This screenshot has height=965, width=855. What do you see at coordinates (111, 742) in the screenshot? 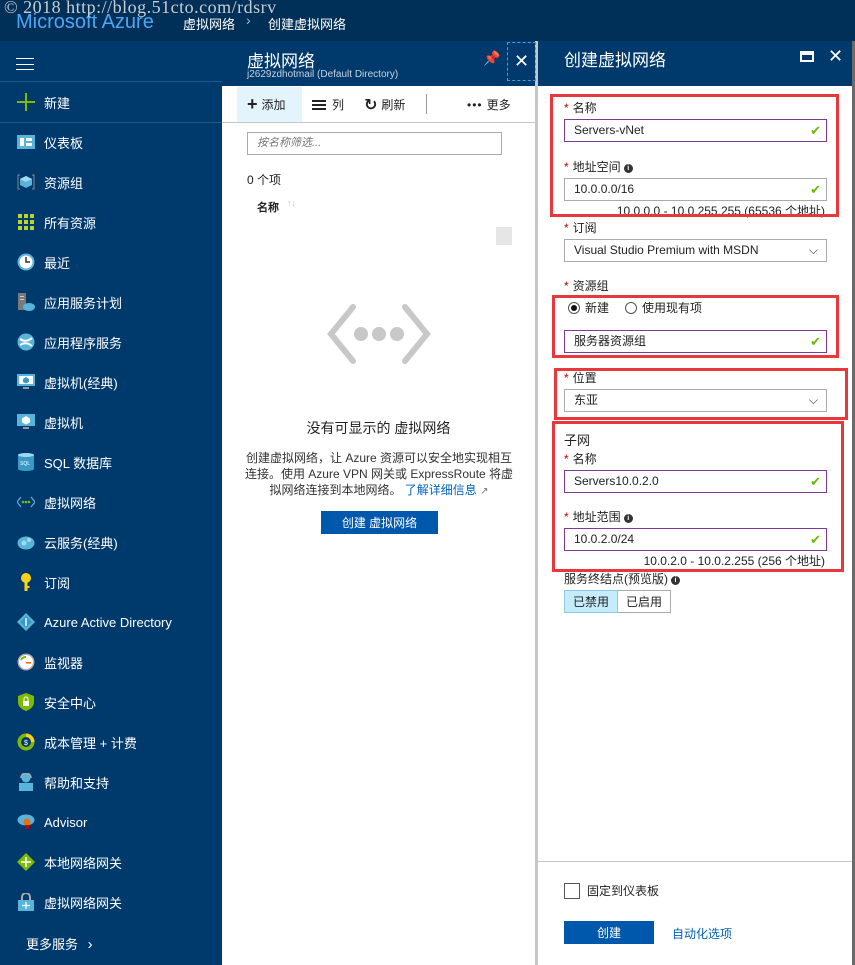
I see `sidebar-item-cost-management-billing: $ 成本管理 + 计费` at bounding box center [111, 742].